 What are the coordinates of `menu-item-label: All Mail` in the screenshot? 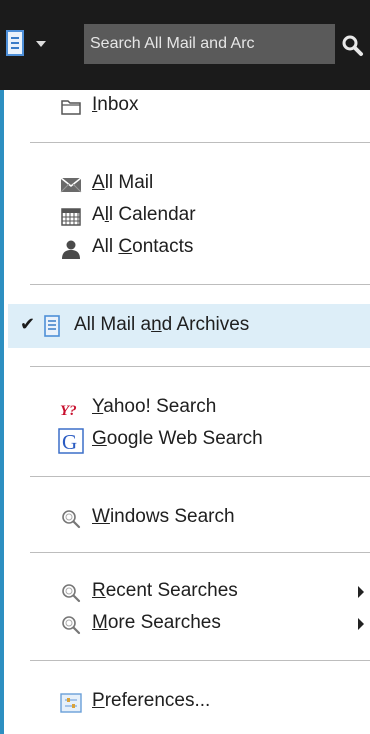 It's located at (123, 182).